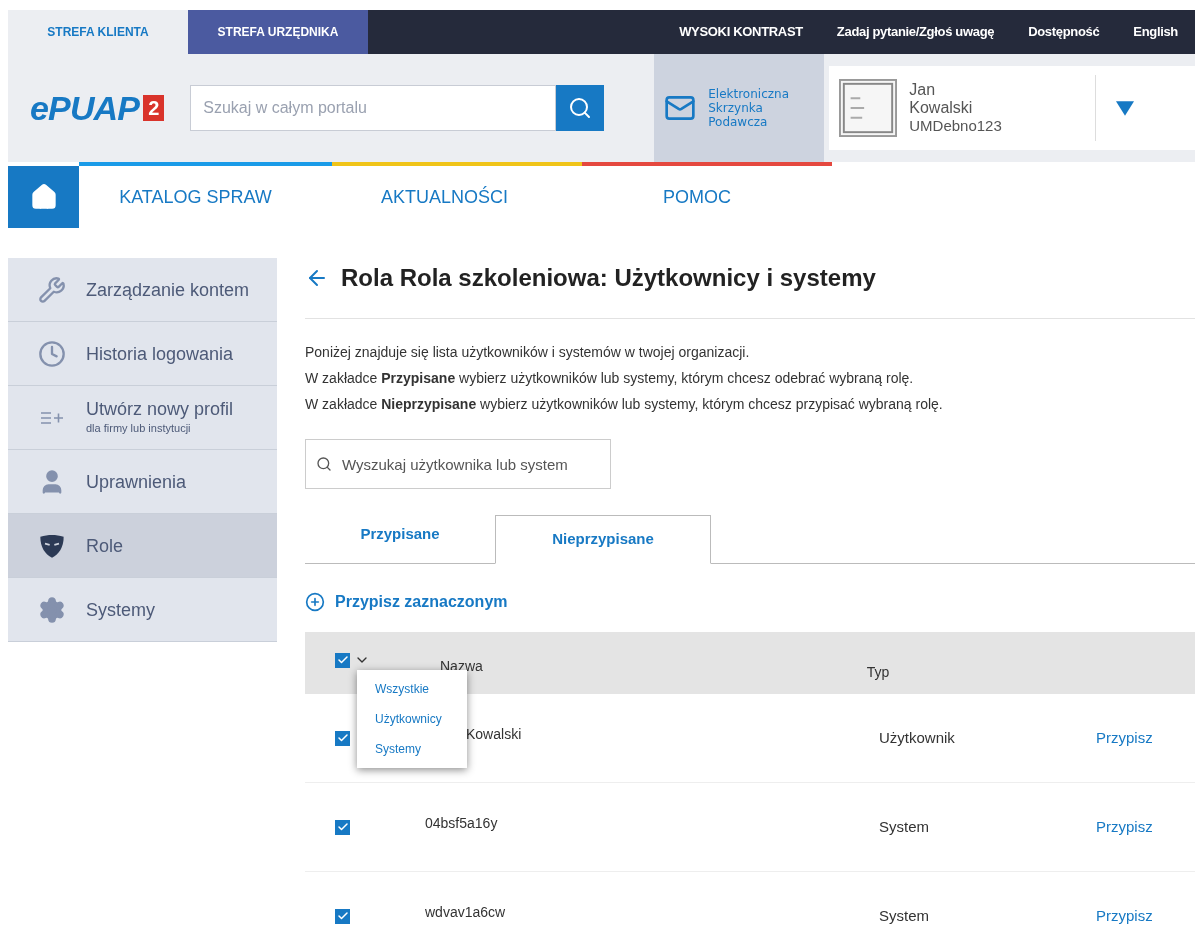 This screenshot has height=945, width=1195. I want to click on nav-link: AKTUALNOŚCI, so click(457, 195).